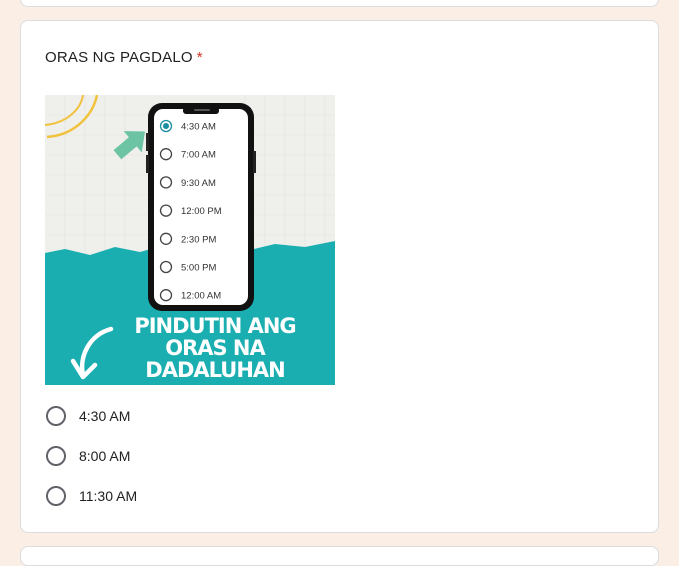  I want to click on radio-option: 8:00 AM, so click(91, 456).